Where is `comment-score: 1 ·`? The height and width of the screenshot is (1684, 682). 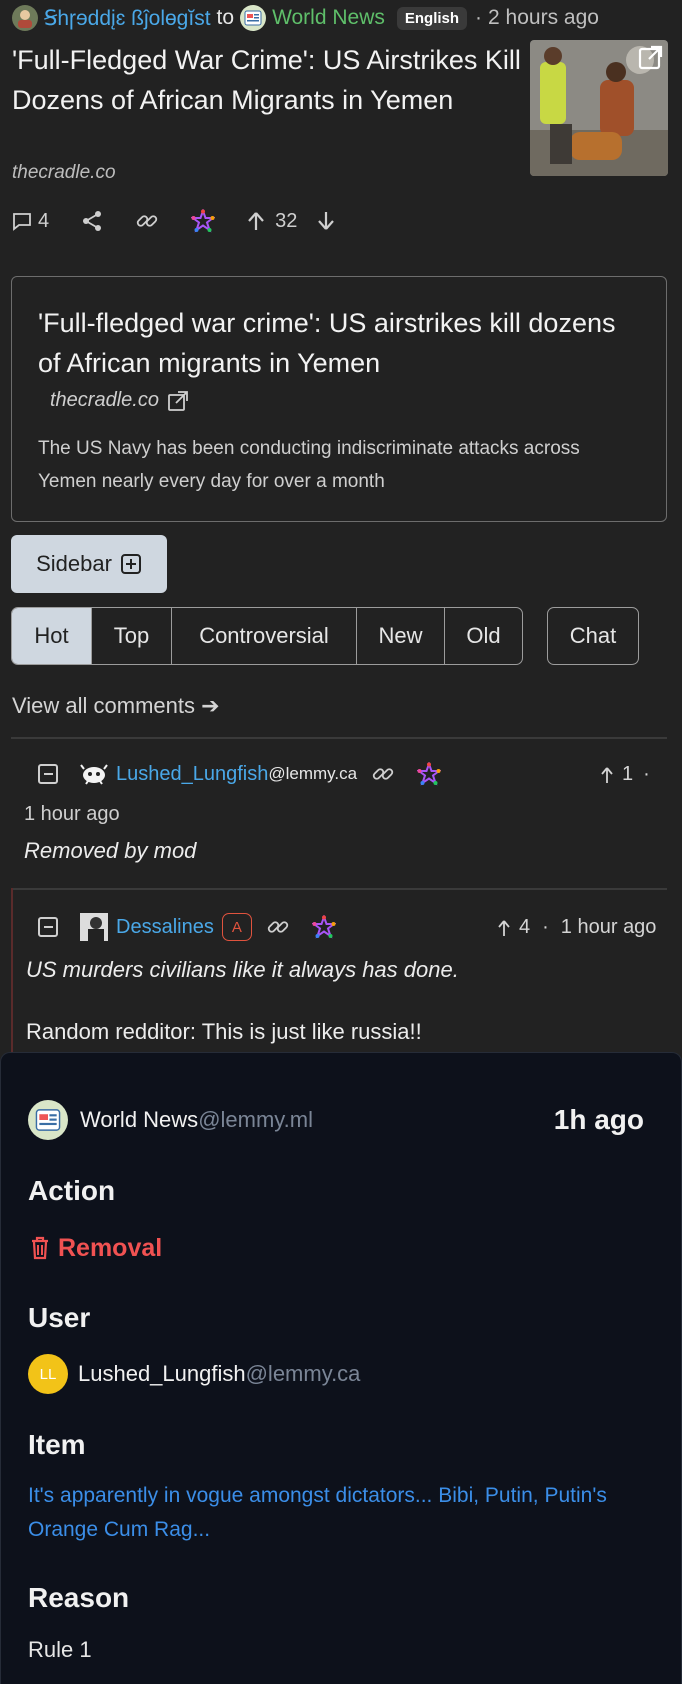
comment-score: 1 · is located at coordinates (625, 774).